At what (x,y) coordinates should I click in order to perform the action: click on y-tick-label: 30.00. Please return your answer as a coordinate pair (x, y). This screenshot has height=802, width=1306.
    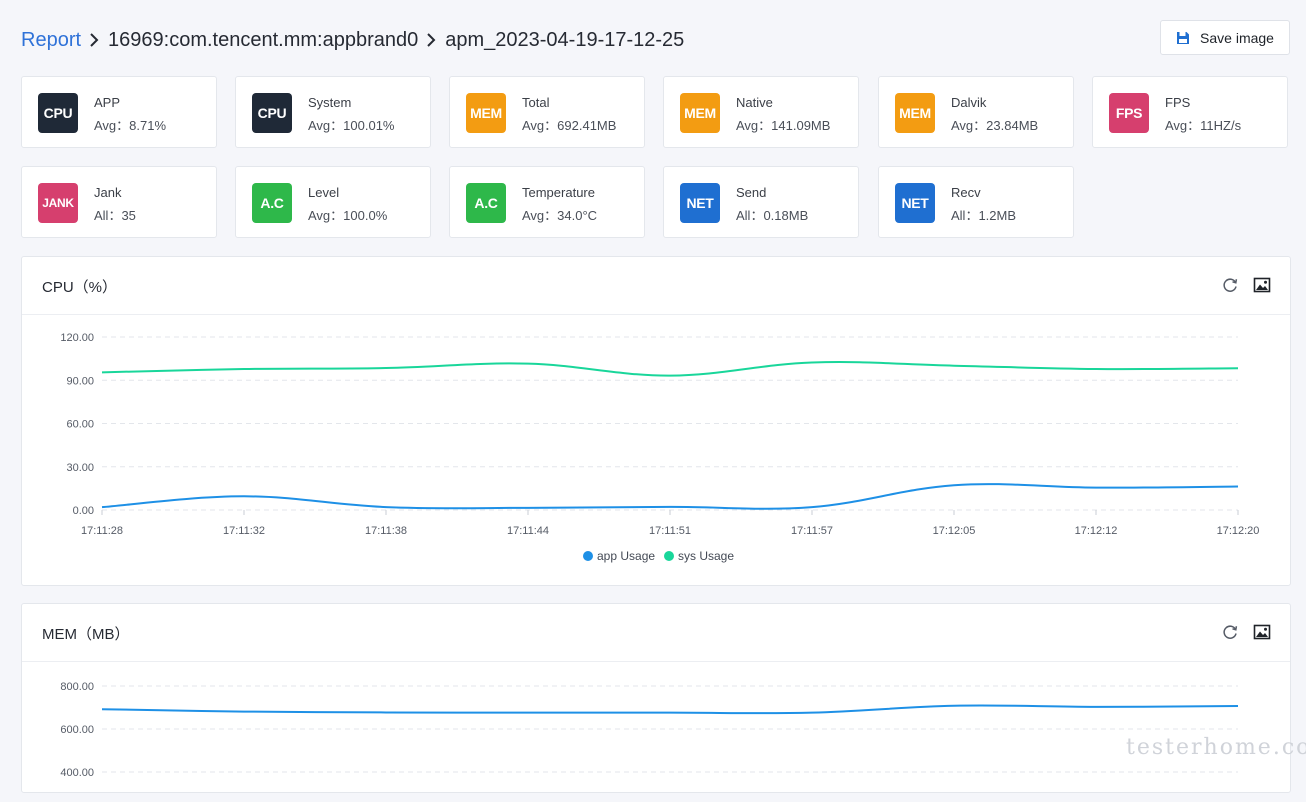
    Looking at the image, I should click on (80, 468).